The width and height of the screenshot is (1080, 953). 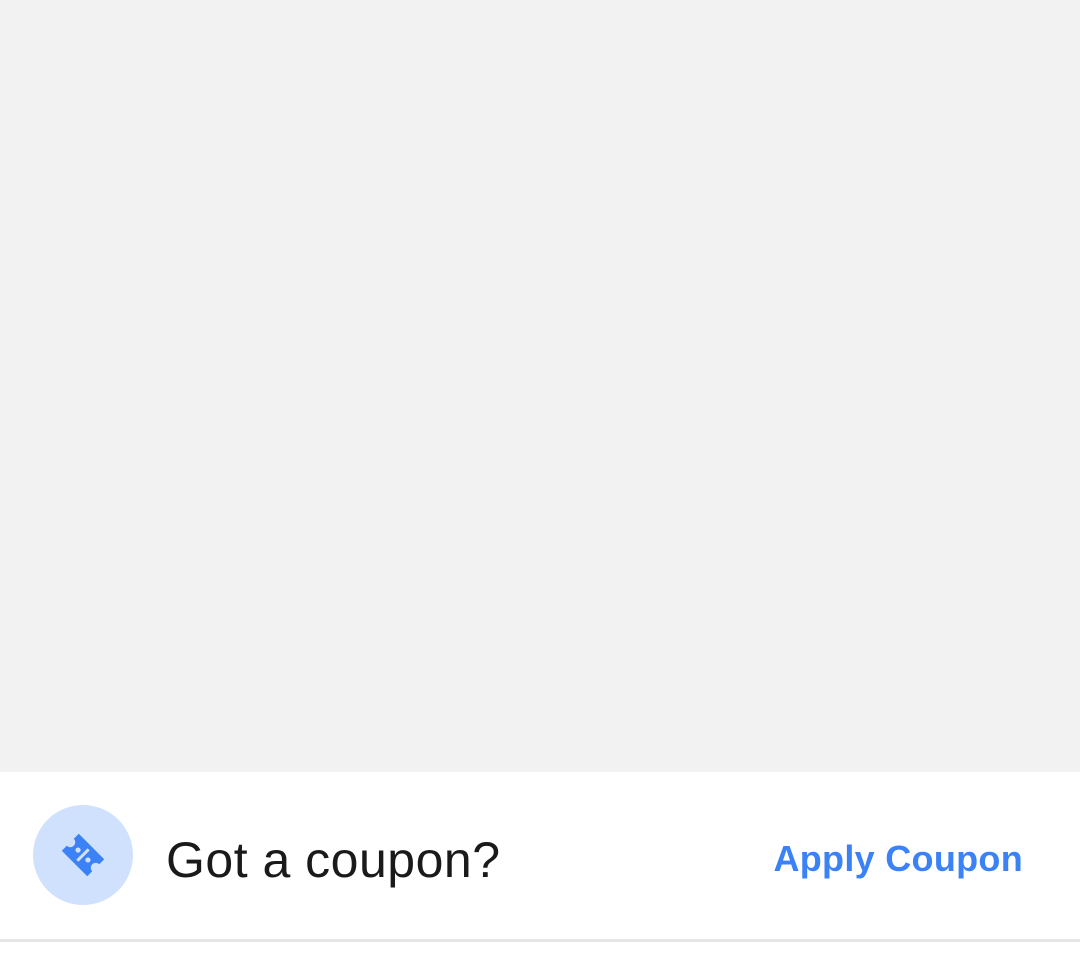 What do you see at coordinates (333, 860) in the screenshot?
I see `coupon-title: Got a coupon?` at bounding box center [333, 860].